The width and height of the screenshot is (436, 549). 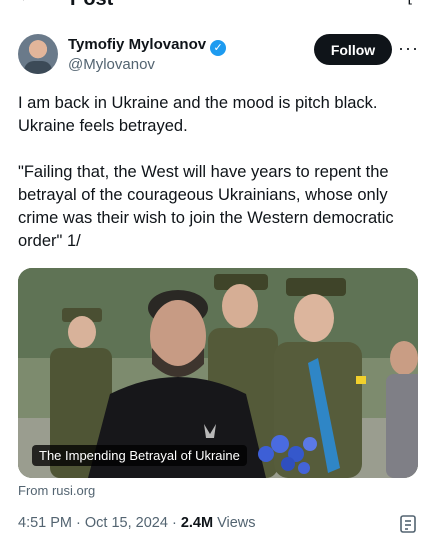 I want to click on views-label: Views, so click(x=234, y=523).